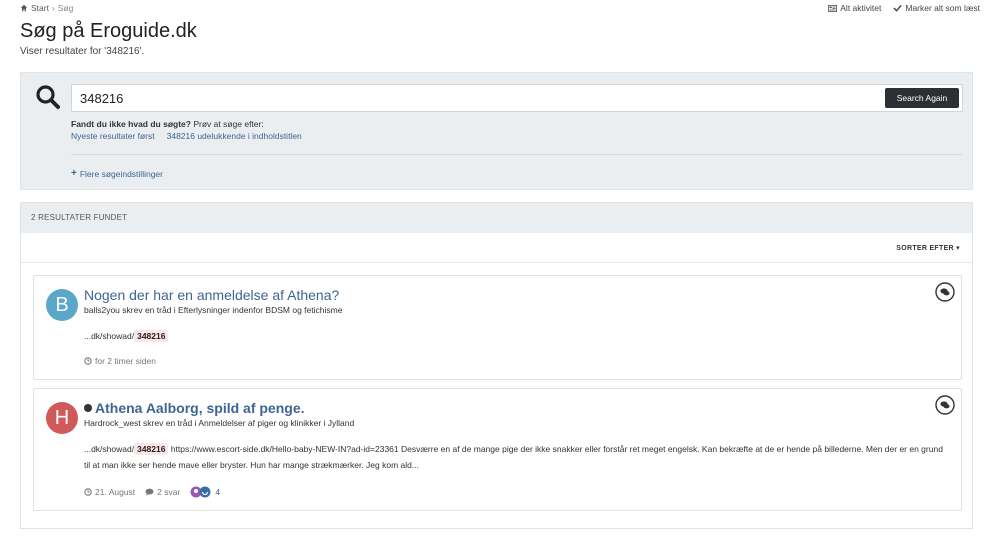 Image resolution: width=1000 pixels, height=538 pixels. I want to click on comment-icon, so click(149, 492).